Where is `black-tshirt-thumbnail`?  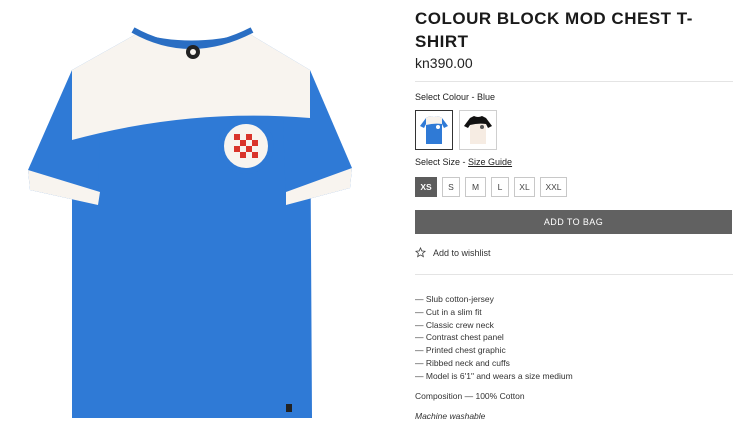 black-tshirt-thumbnail is located at coordinates (478, 130).